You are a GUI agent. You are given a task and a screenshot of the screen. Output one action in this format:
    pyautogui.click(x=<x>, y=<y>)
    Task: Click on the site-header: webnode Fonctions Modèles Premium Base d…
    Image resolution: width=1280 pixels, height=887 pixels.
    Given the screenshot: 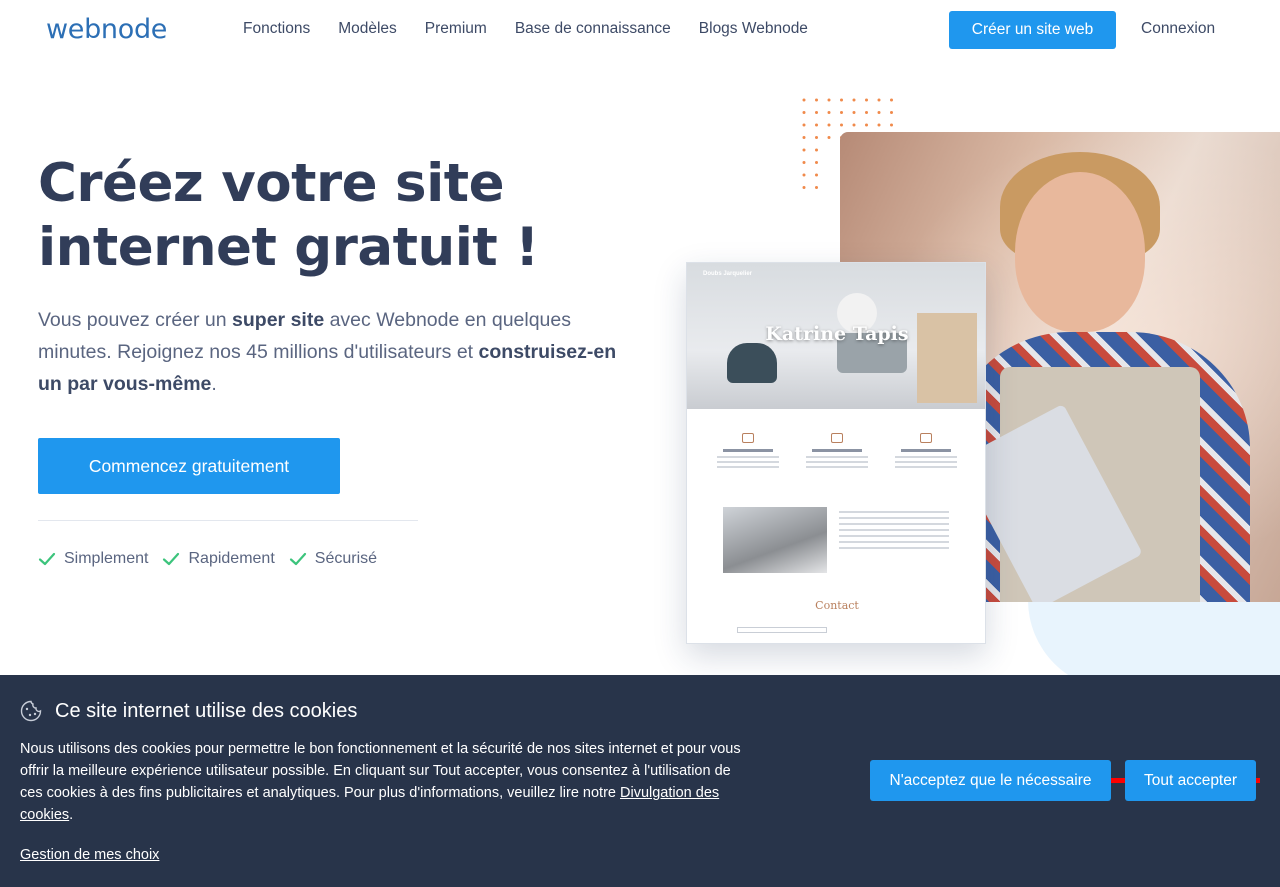 What is the action you would take?
    pyautogui.click(x=640, y=31)
    